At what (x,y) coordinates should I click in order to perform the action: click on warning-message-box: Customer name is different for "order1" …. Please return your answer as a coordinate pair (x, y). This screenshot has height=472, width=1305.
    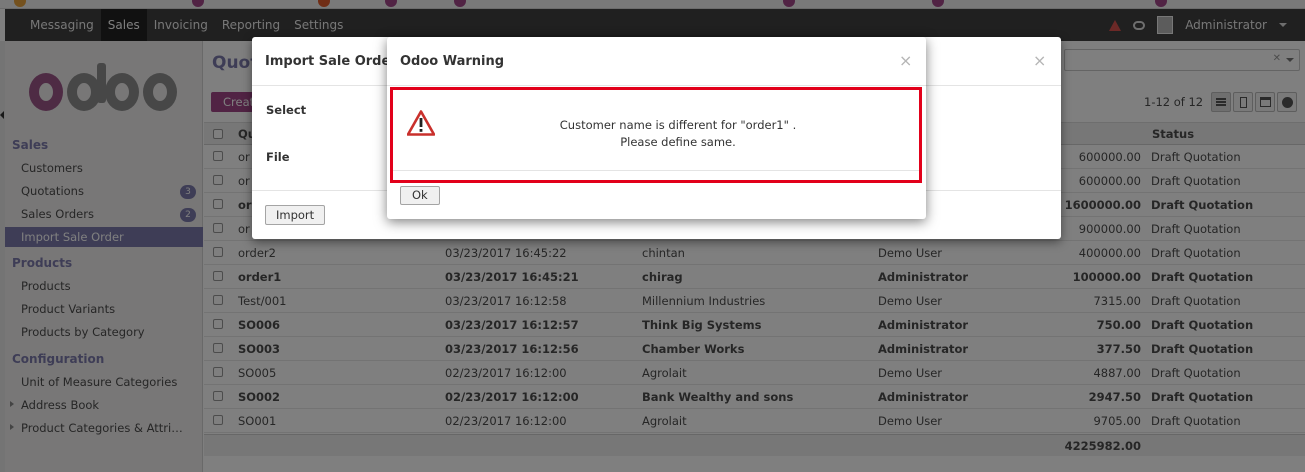
    Looking at the image, I should click on (656, 135).